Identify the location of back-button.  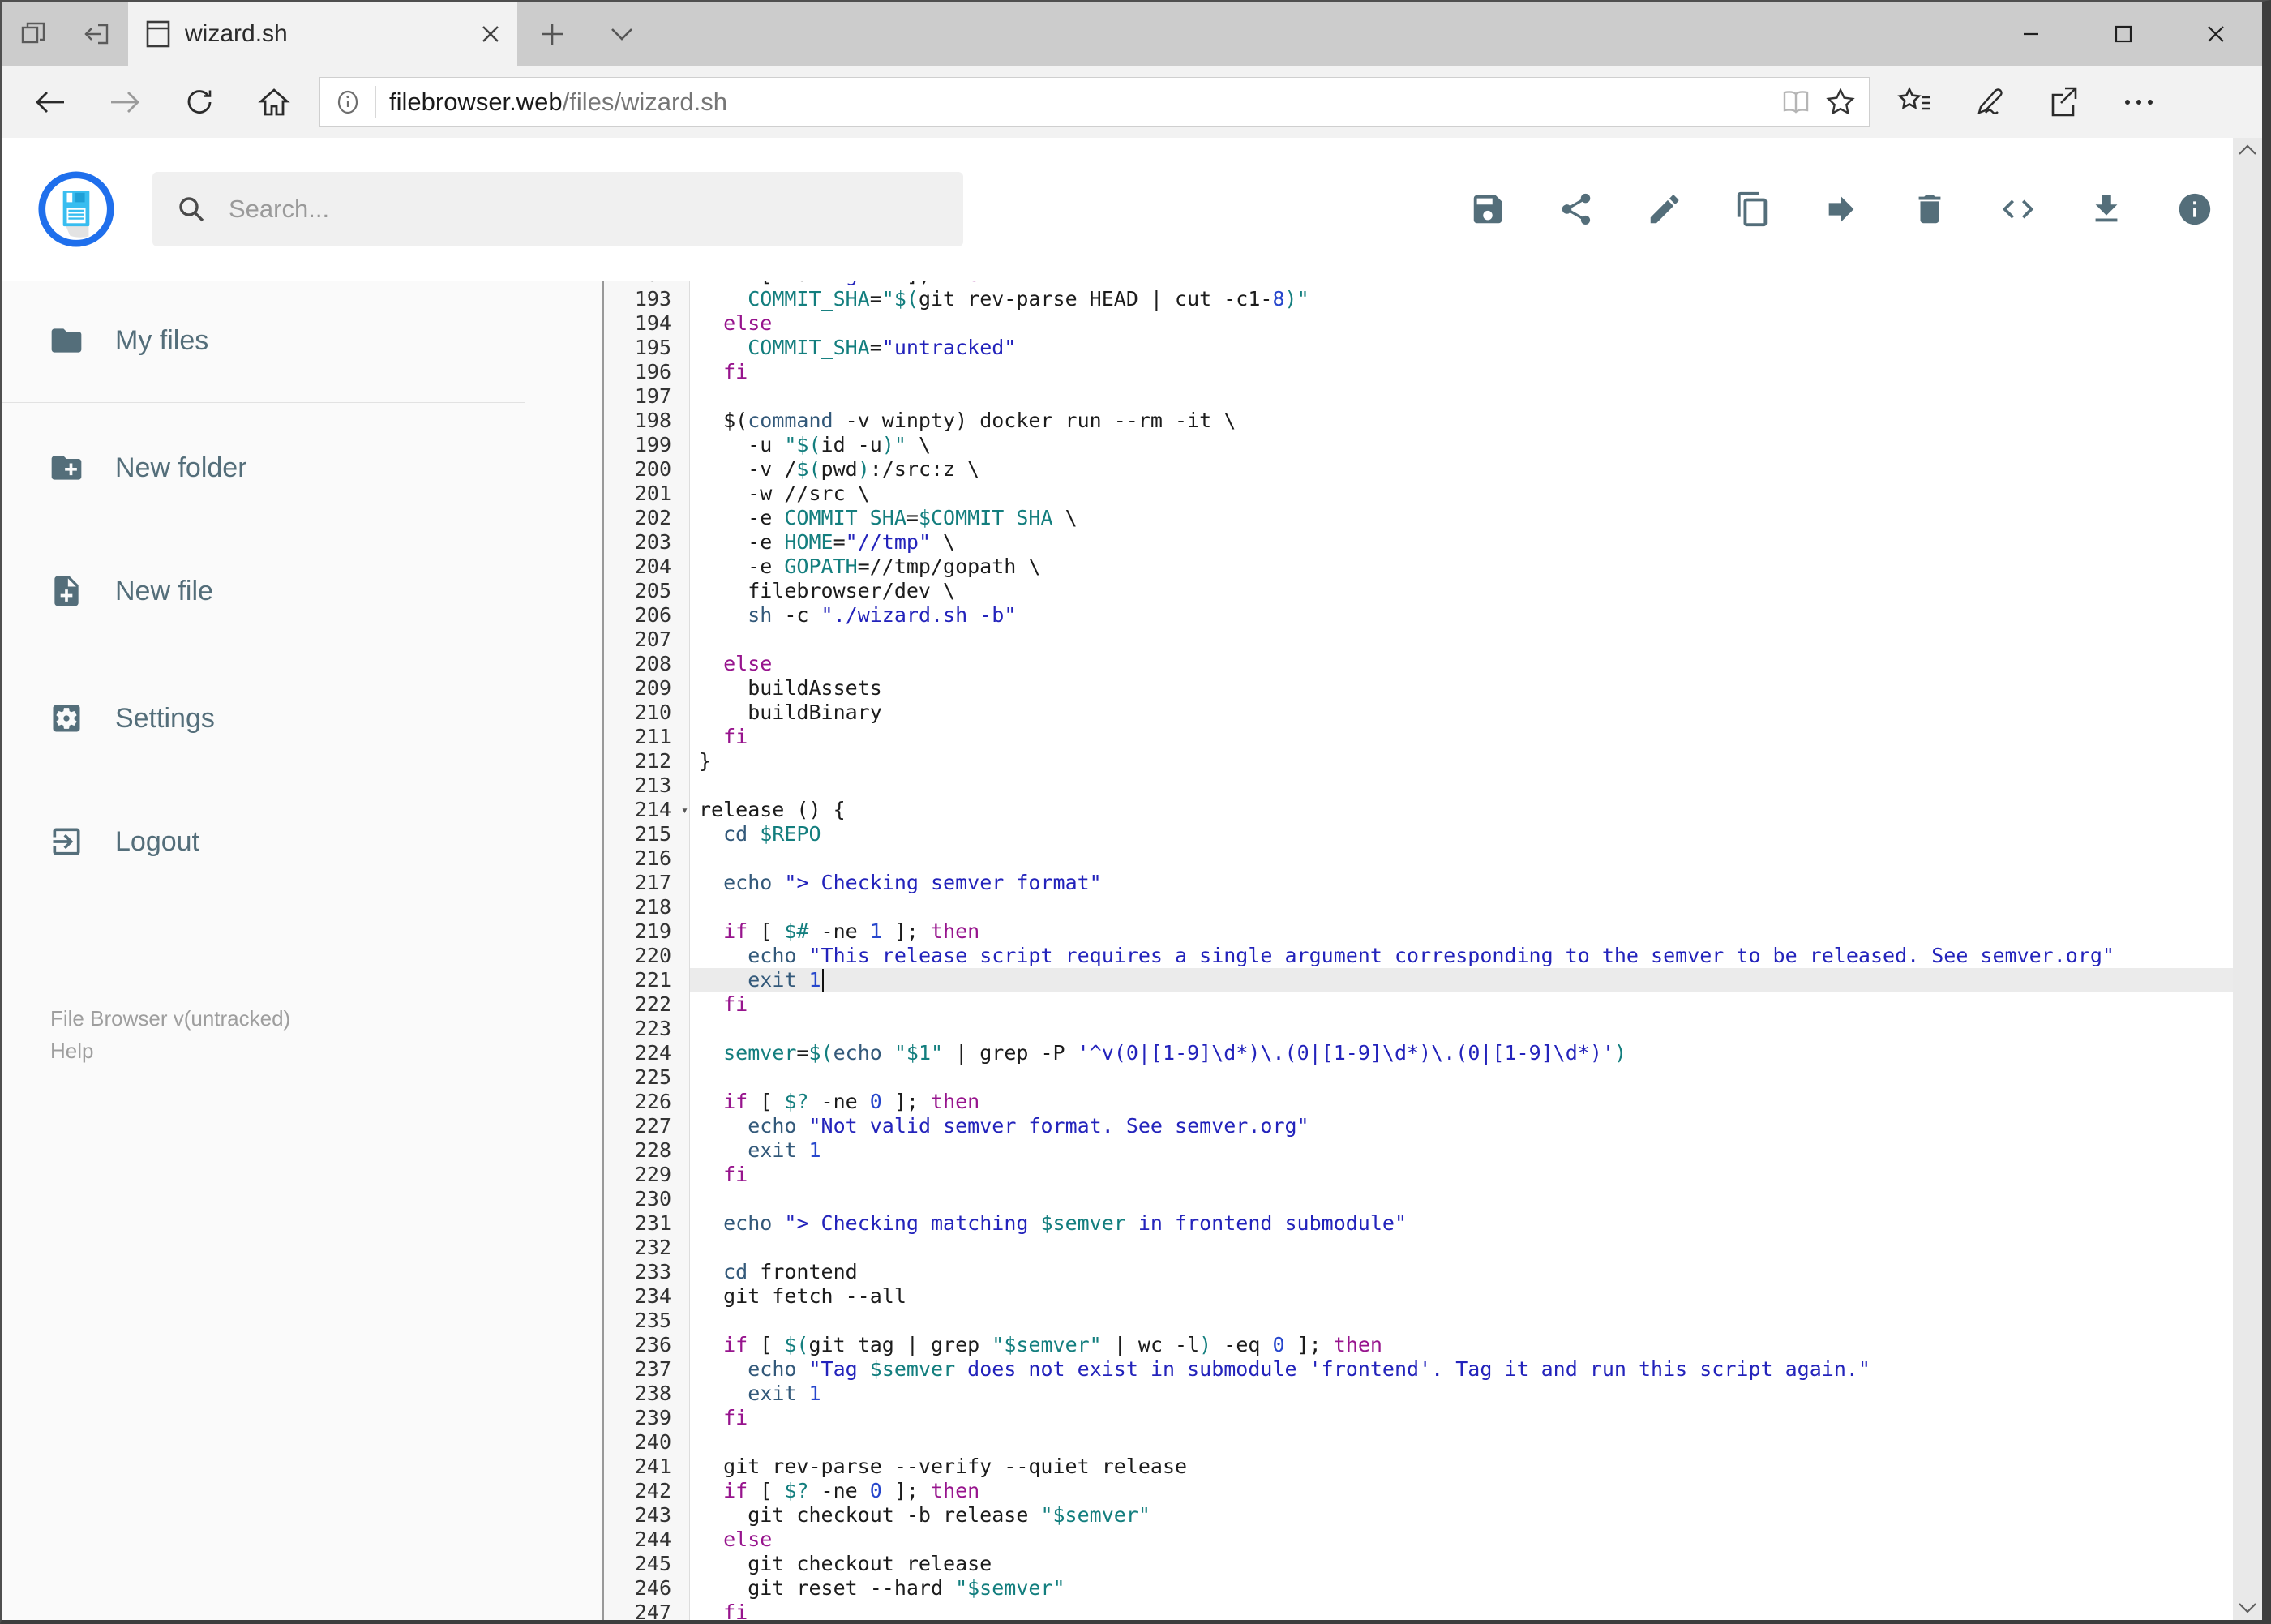
(51, 102).